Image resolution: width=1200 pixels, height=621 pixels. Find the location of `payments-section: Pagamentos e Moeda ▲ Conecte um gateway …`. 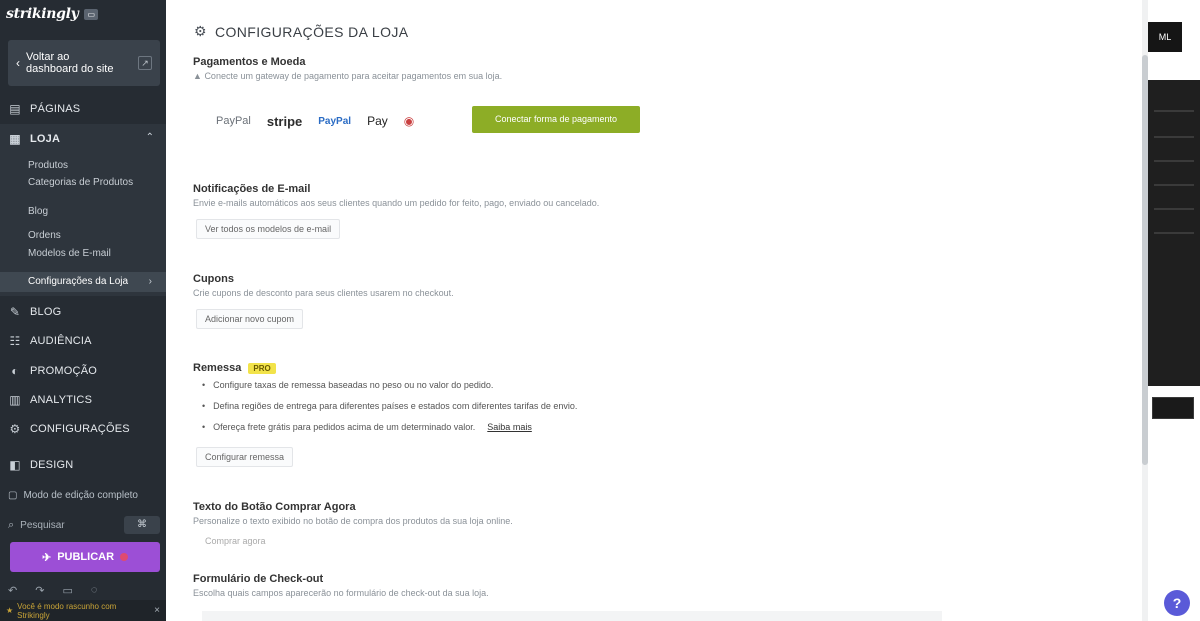

payments-section: Pagamentos e Moeda ▲ Conecte um gateway … is located at coordinates (347, 68).